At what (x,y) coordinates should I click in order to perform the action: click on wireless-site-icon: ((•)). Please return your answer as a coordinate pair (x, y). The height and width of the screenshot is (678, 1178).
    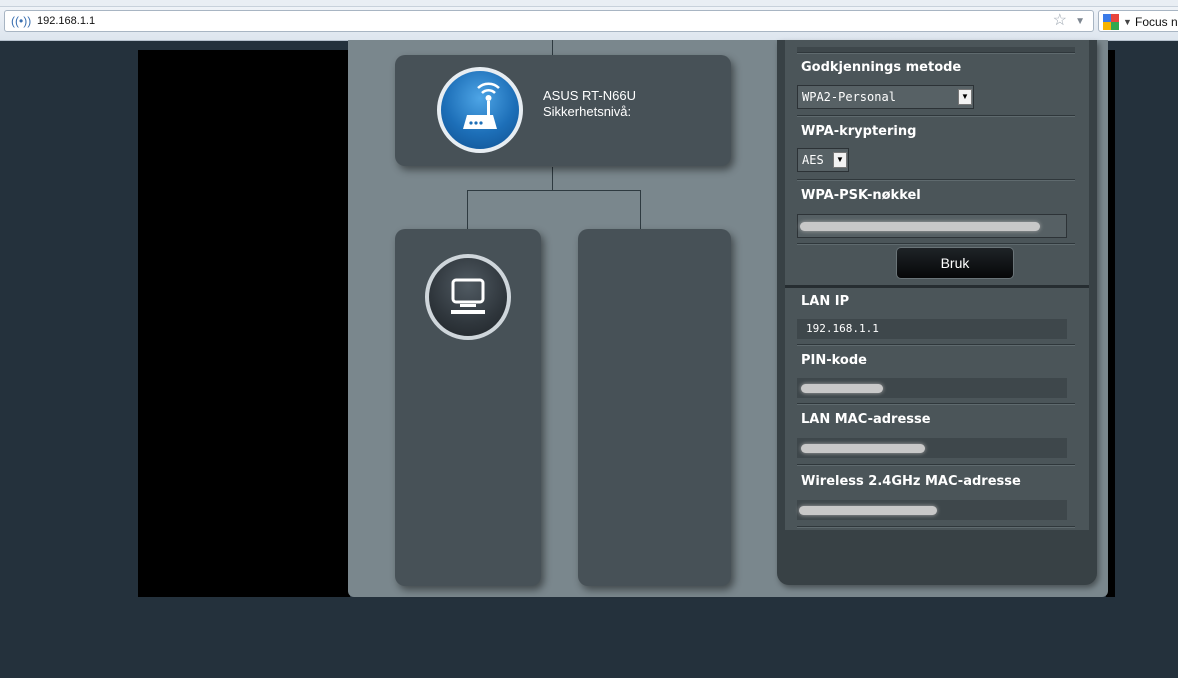
    Looking at the image, I should click on (21, 21).